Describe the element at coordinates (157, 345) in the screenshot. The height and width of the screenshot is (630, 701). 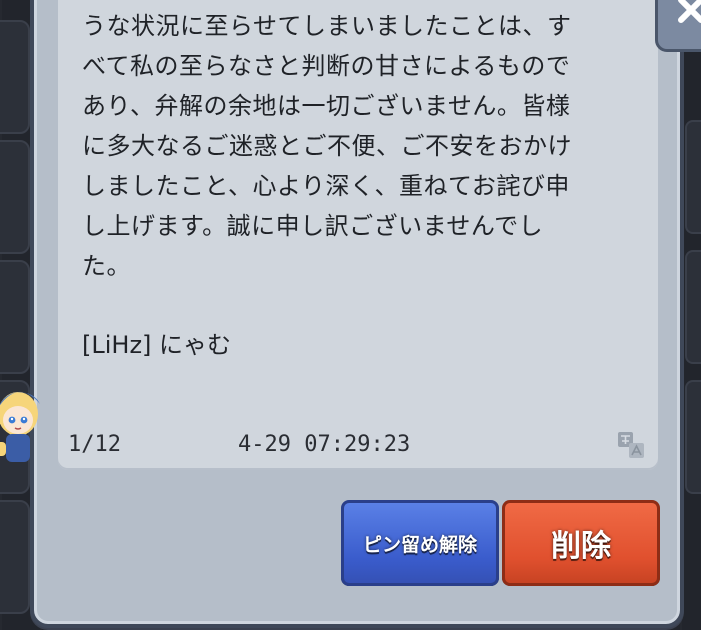
I see `message-signature: [LiHz] にゃむ` at that location.